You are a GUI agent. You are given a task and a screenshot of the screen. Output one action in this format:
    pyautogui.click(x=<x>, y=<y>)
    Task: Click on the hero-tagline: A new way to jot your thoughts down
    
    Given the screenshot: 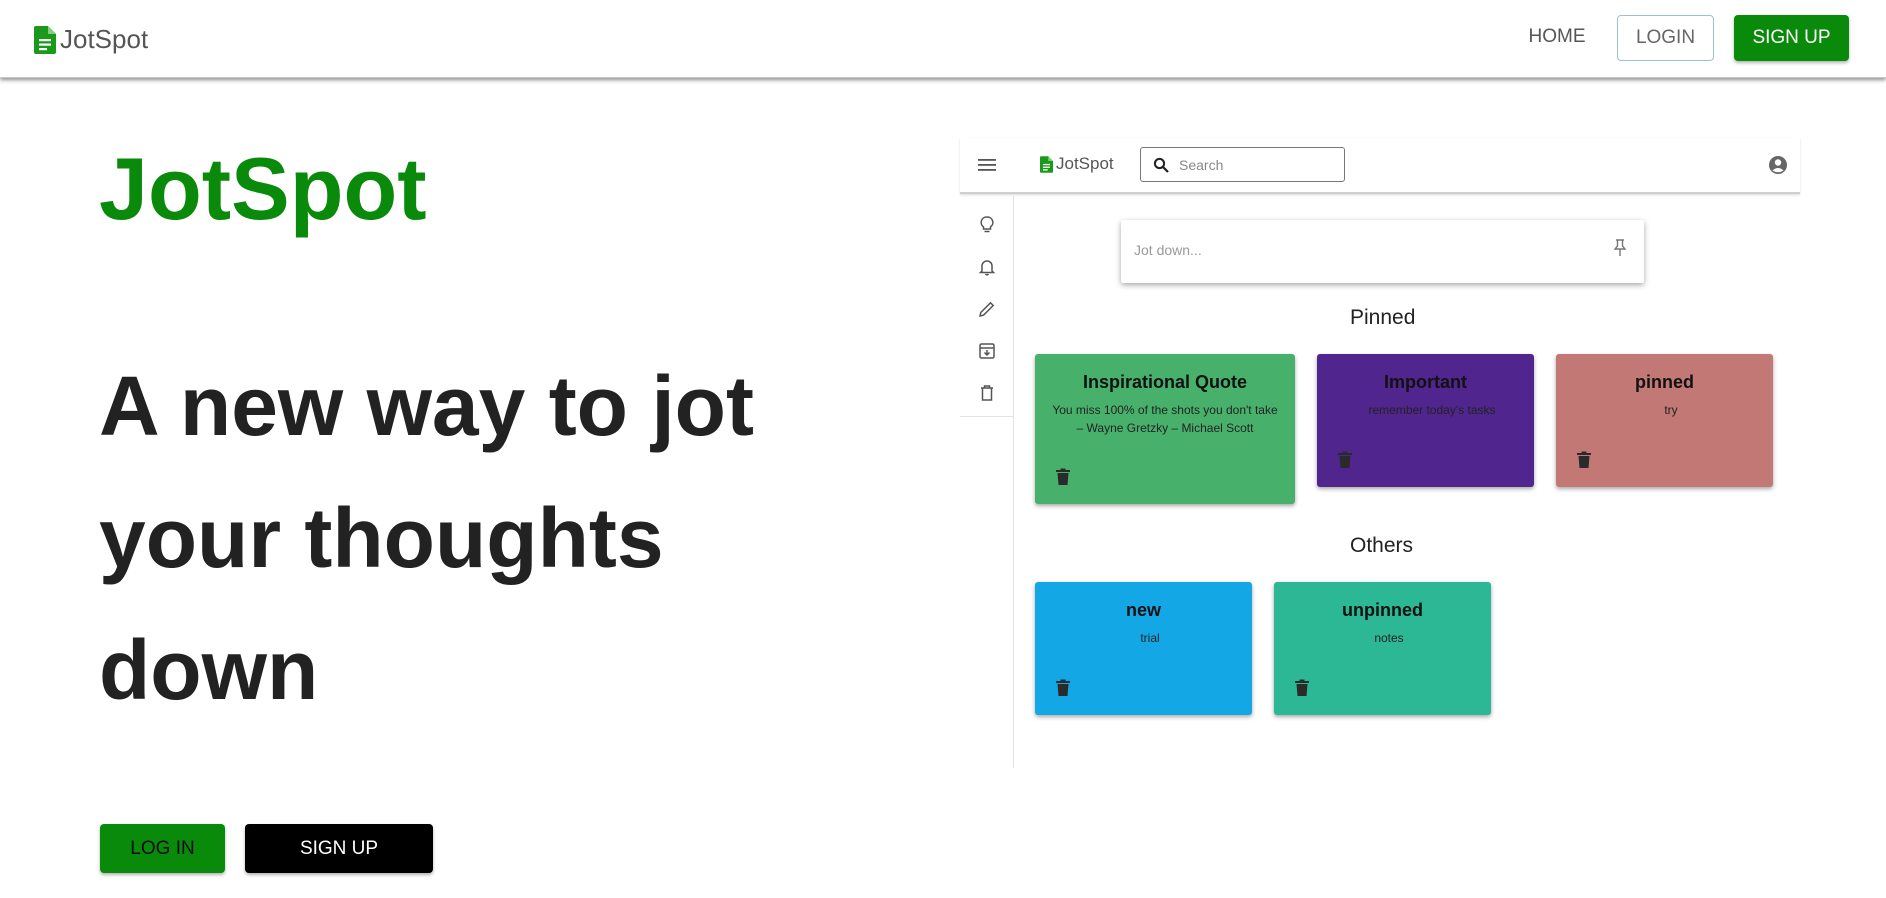 What is the action you would take?
    pyautogui.click(x=426, y=538)
    